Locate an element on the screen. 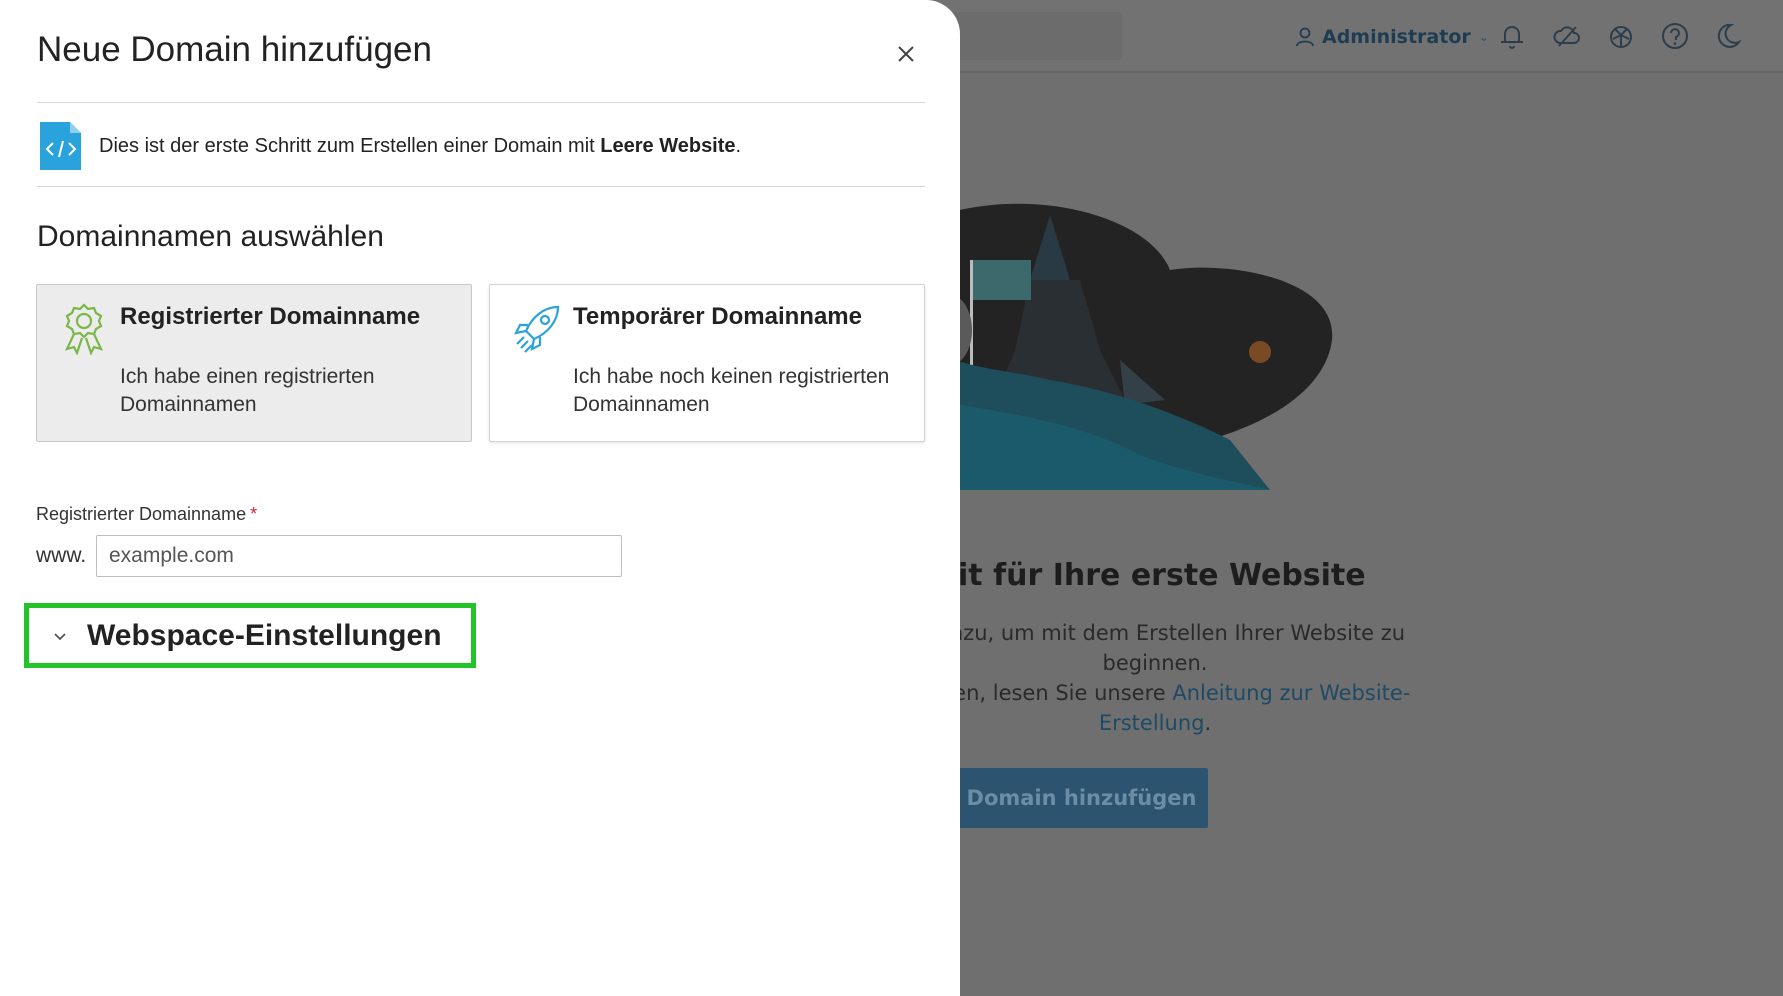  required-marker: * is located at coordinates (254, 514).